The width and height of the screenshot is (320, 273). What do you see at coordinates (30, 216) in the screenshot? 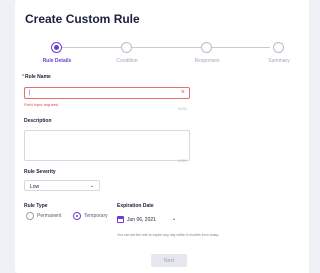
I see `rule-type-permanent-radio` at bounding box center [30, 216].